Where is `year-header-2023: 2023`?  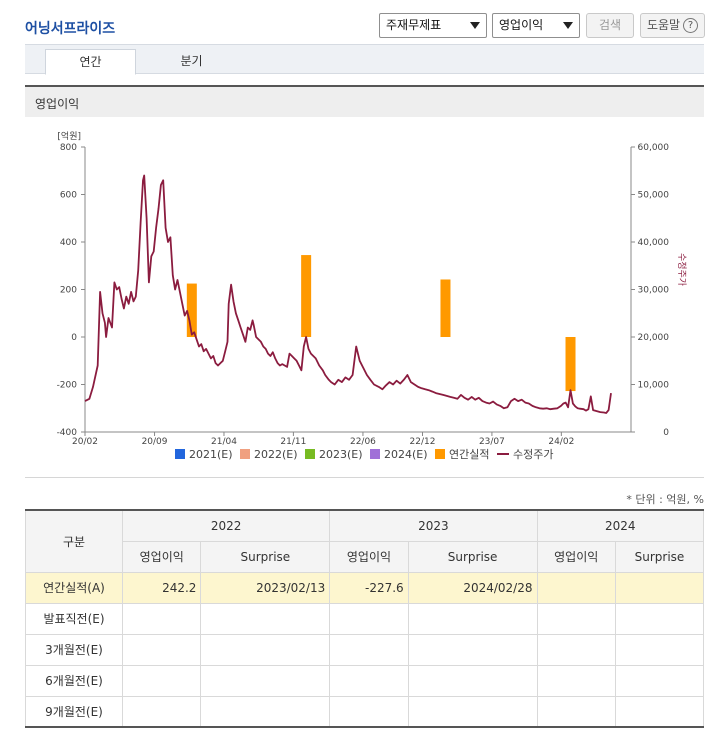
year-header-2023: 2023 is located at coordinates (433, 525).